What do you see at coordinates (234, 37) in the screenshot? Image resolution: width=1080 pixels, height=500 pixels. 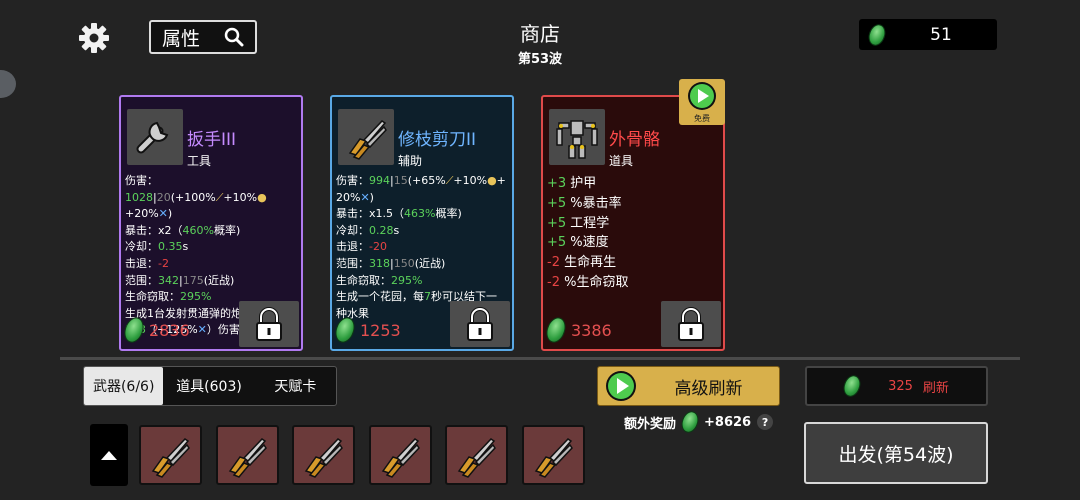 I see `search-icon` at bounding box center [234, 37].